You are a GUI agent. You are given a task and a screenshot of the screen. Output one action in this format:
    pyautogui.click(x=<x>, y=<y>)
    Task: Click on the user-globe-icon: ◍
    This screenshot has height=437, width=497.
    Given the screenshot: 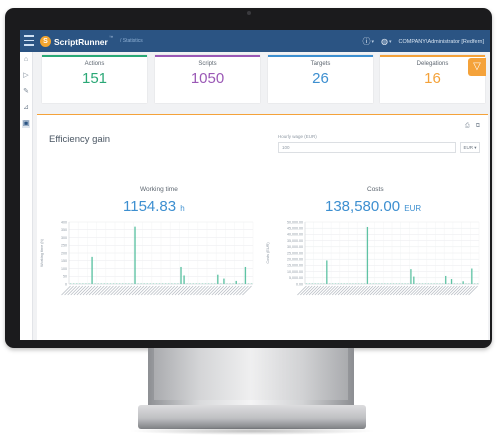 What is the action you would take?
    pyautogui.click(x=384, y=41)
    